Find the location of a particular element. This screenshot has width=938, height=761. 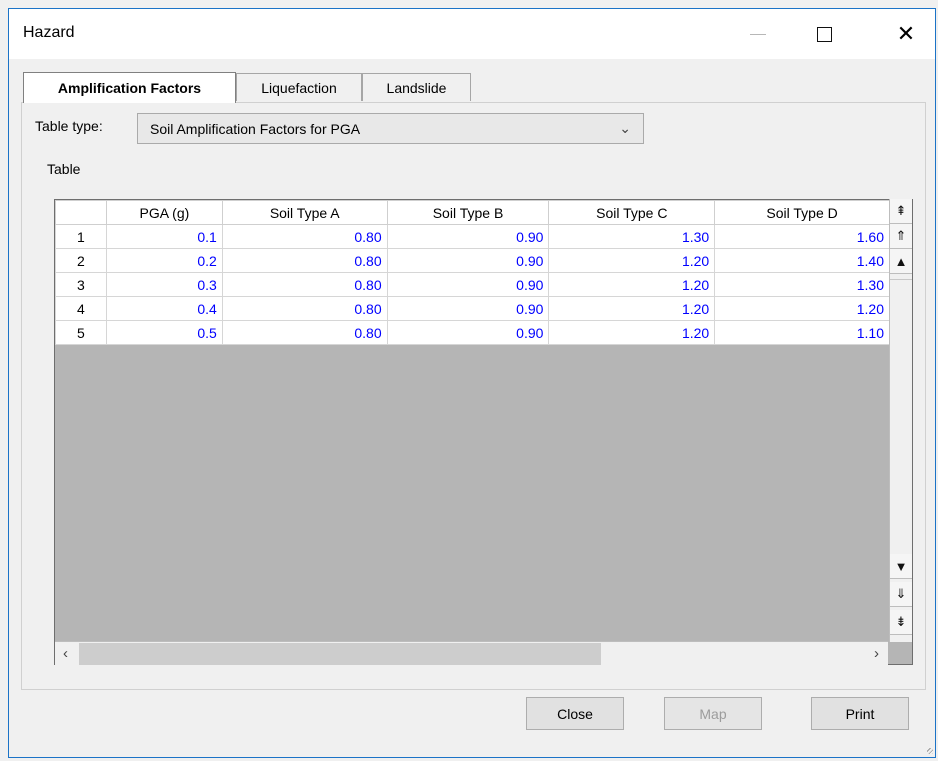

table-group-label: Table is located at coordinates (64, 169).